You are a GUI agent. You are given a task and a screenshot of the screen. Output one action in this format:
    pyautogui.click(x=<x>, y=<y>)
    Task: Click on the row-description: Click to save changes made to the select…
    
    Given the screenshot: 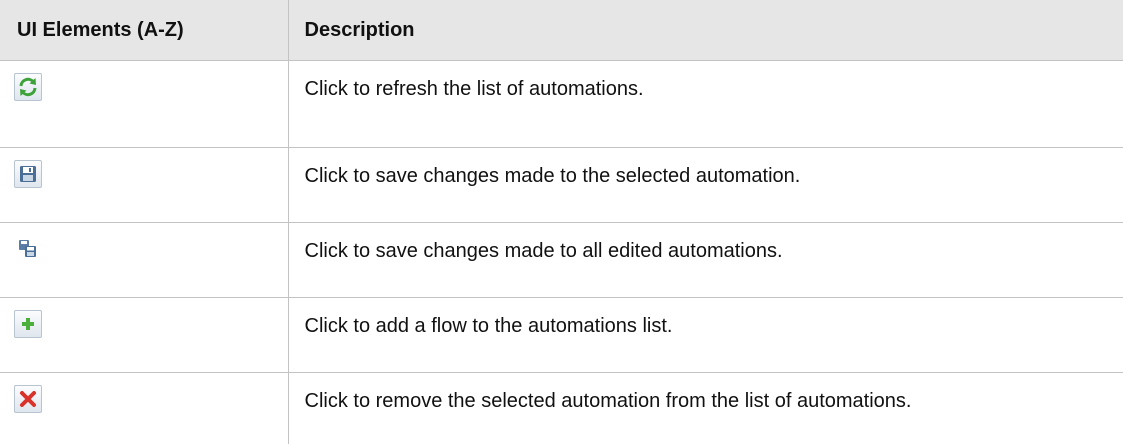 What is the action you would take?
    pyautogui.click(x=705, y=185)
    